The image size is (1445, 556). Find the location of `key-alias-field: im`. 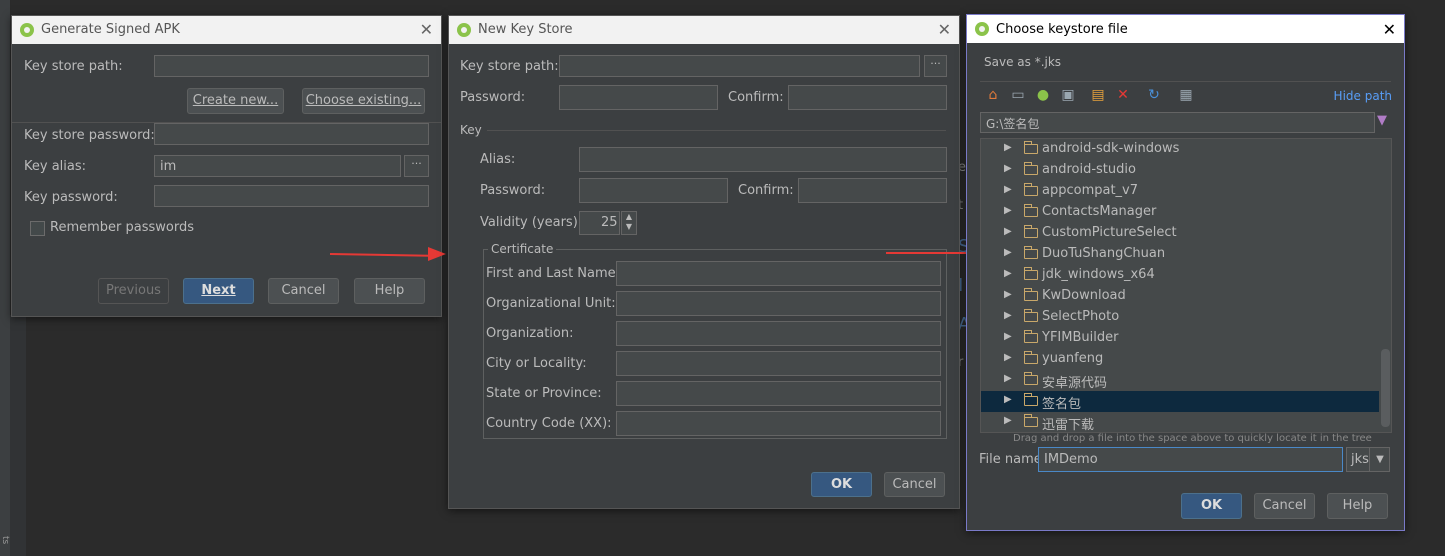

key-alias-field: im is located at coordinates (277, 166).